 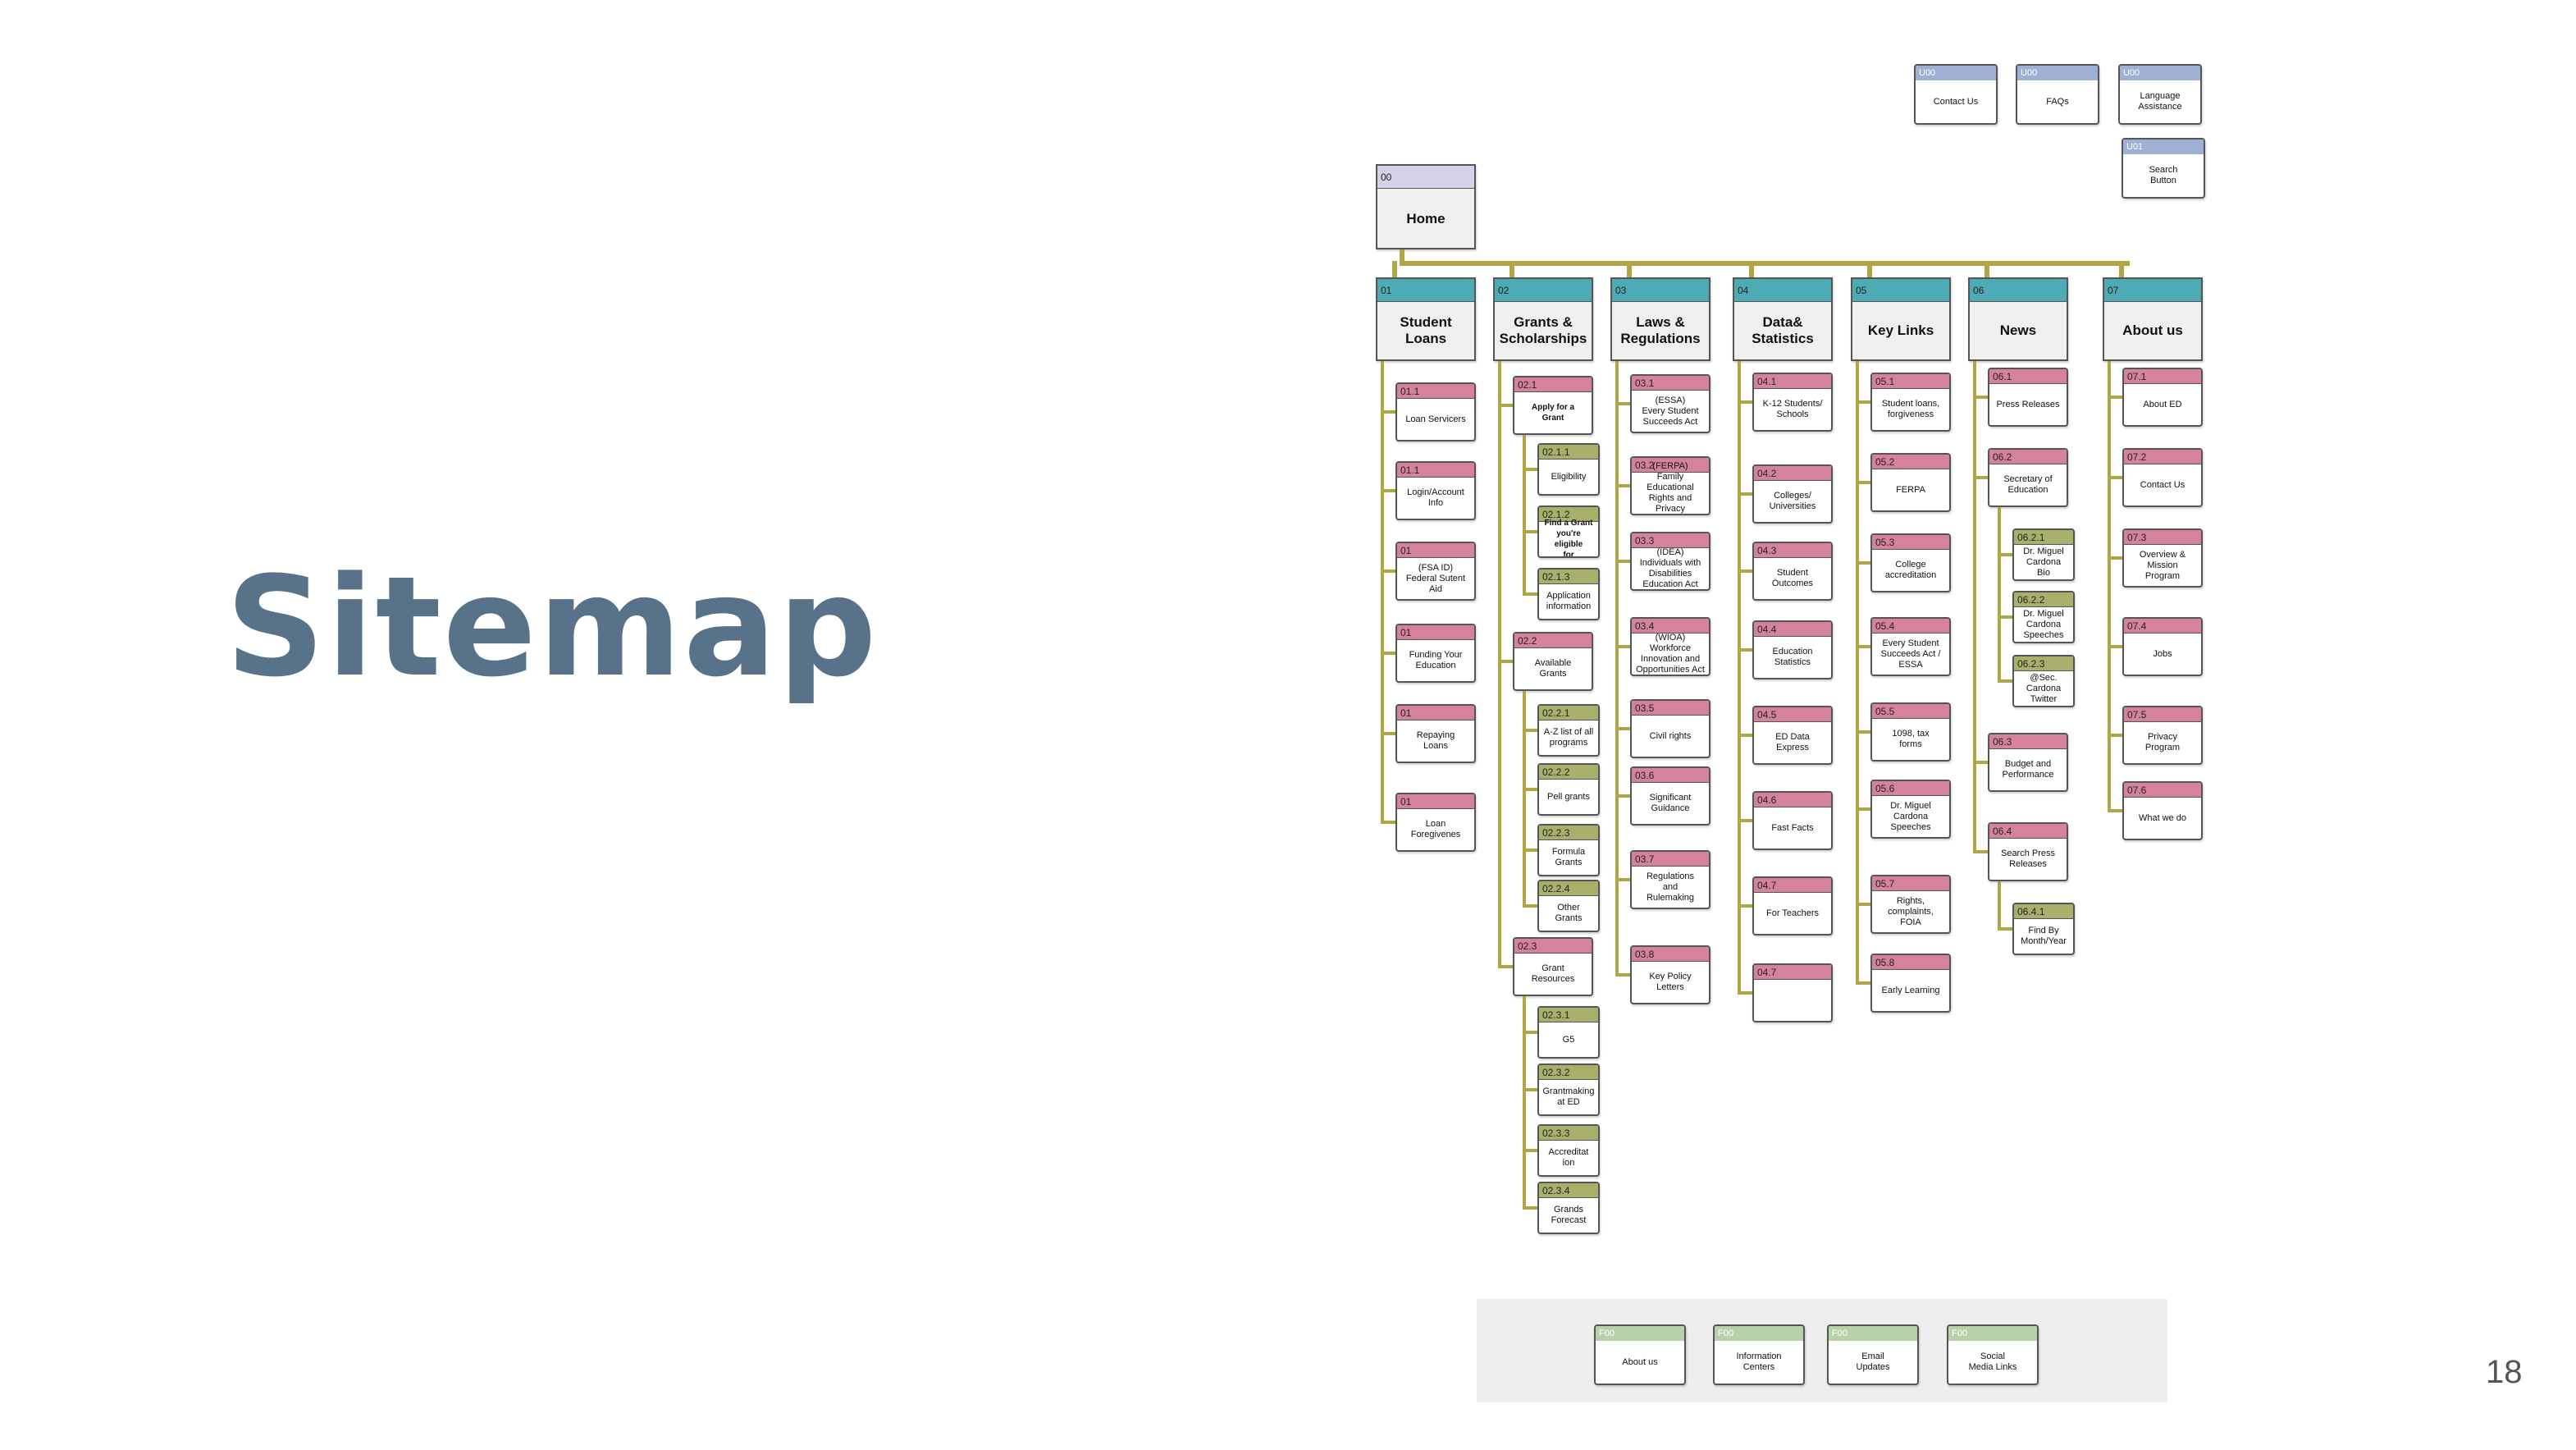 What do you see at coordinates (1568, 531) in the screenshot?
I see `detail-page-node: 02.1.2 Find a Grant you're eligible for` at bounding box center [1568, 531].